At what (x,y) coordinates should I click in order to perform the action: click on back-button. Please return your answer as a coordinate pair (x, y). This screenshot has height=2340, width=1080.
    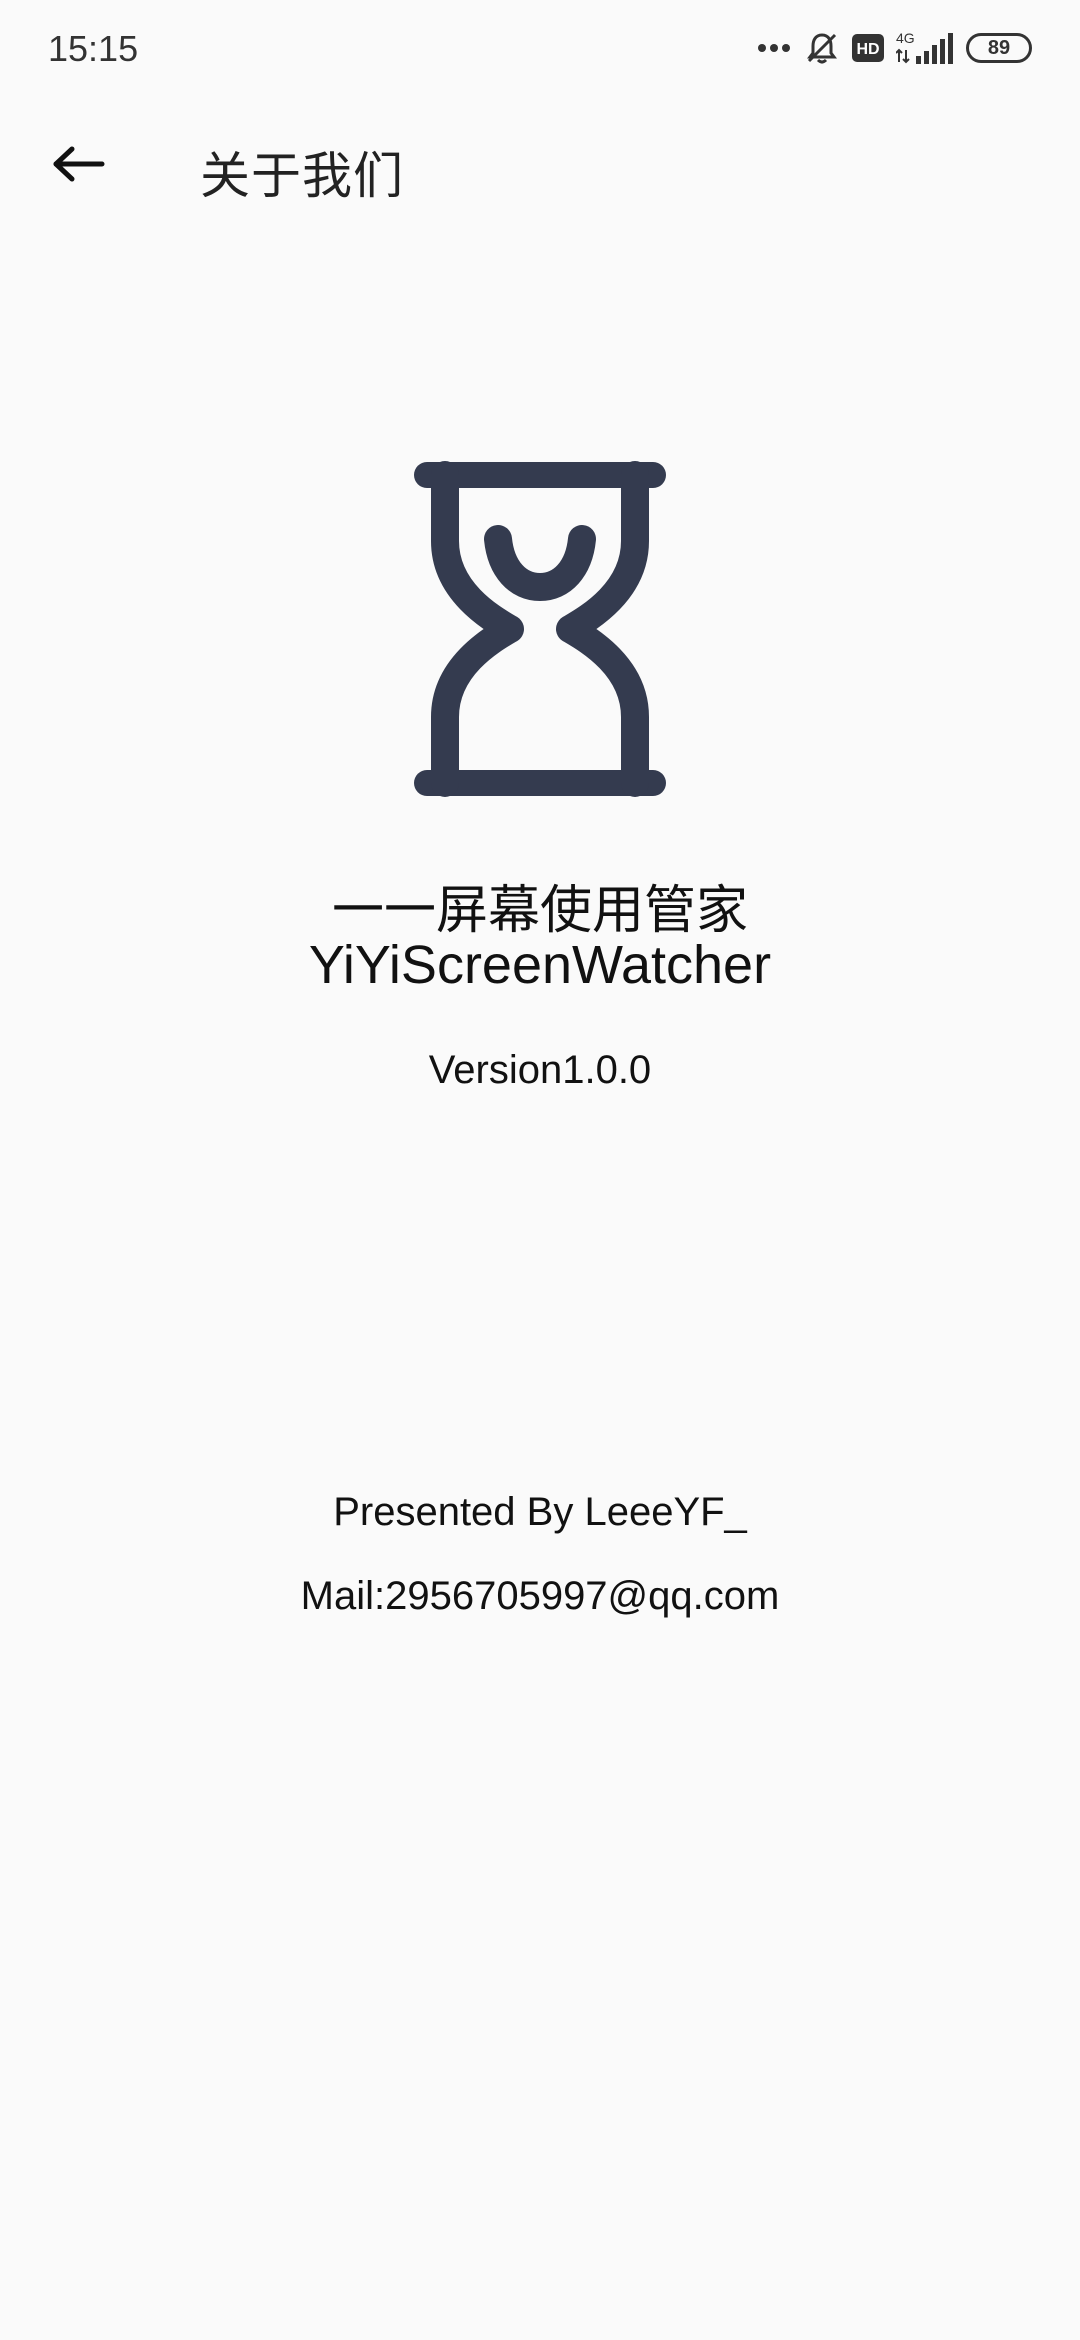
    Looking at the image, I should click on (78, 166).